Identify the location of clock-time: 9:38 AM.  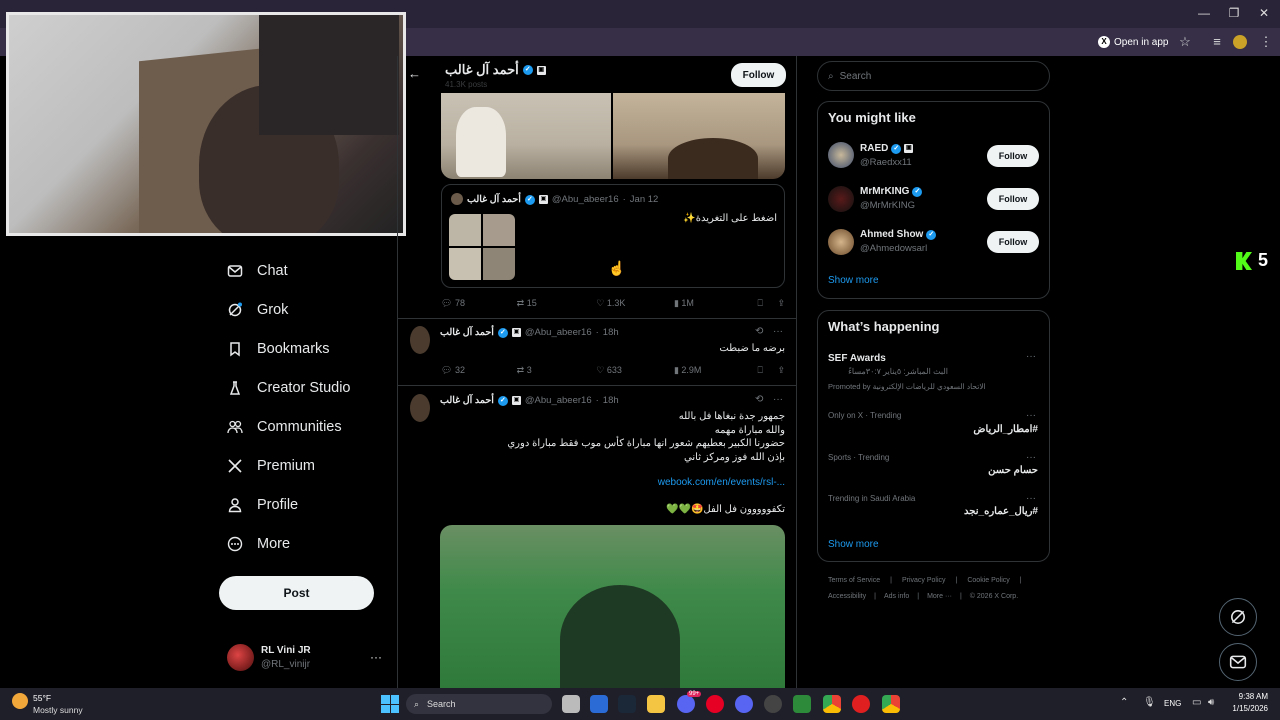
(1250, 696).